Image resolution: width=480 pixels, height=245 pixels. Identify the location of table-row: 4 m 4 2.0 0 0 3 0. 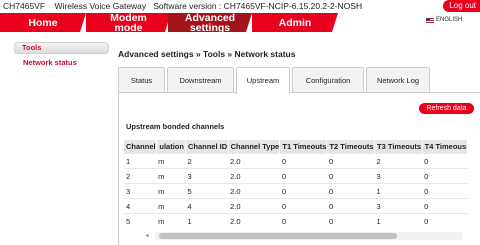
(296, 206).